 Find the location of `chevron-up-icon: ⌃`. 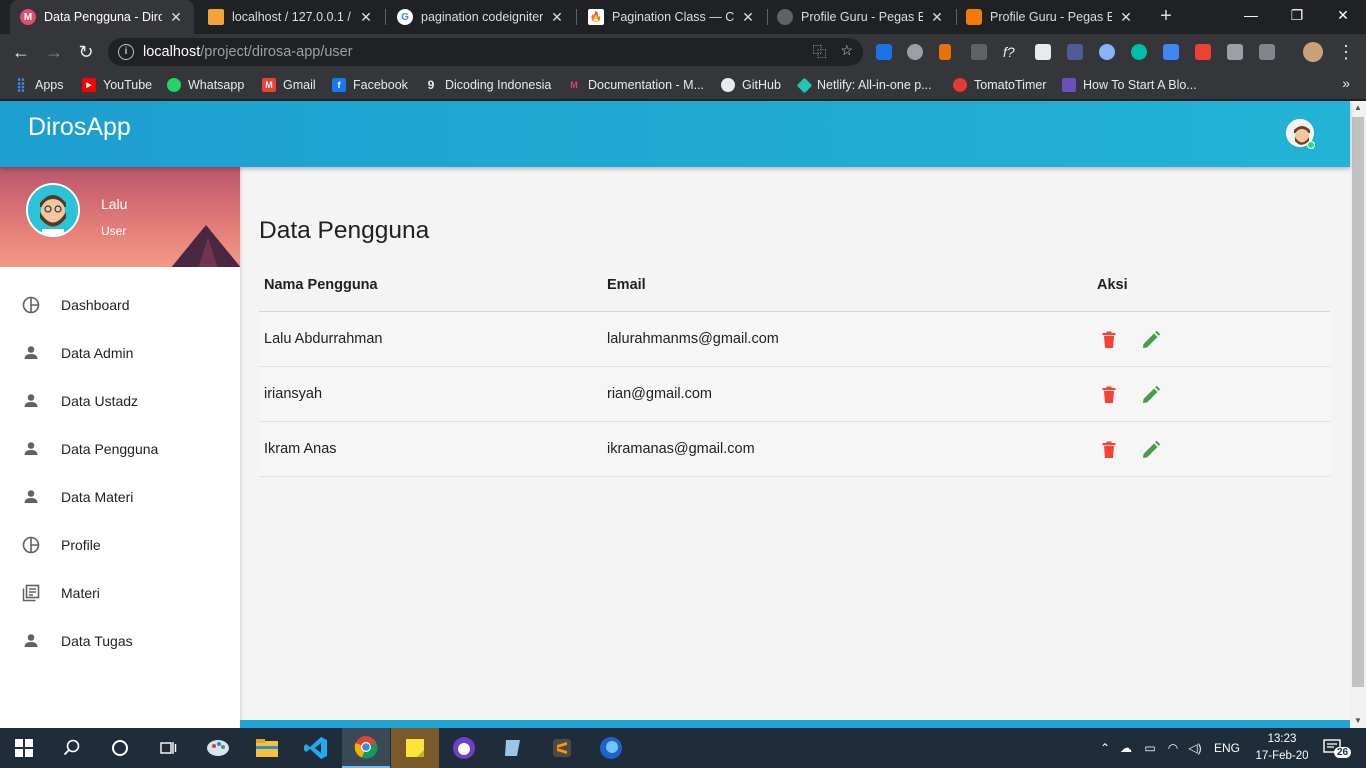

chevron-up-icon: ⌃ is located at coordinates (1105, 748).